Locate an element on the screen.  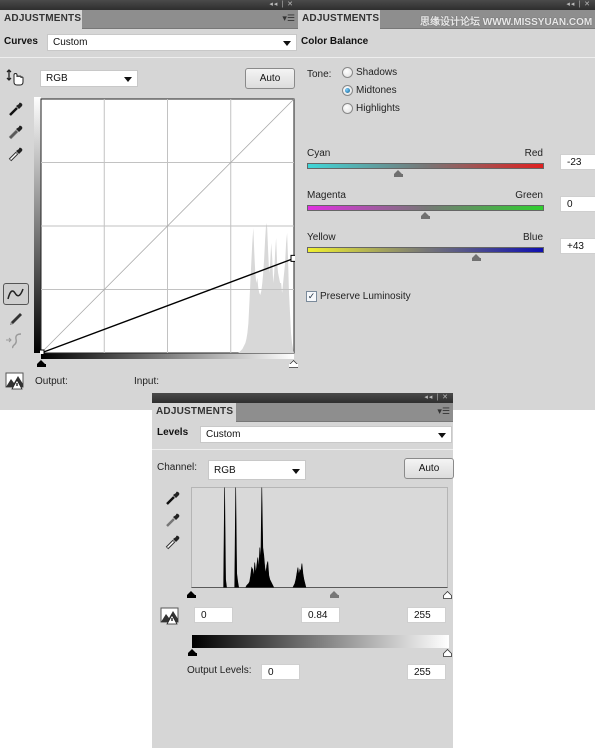
input-gamma-field: 0.84 is located at coordinates (320, 615).